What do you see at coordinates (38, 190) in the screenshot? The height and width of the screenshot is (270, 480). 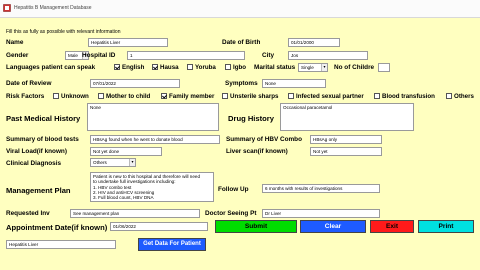 I see `management-plan-label: Management Plan` at bounding box center [38, 190].